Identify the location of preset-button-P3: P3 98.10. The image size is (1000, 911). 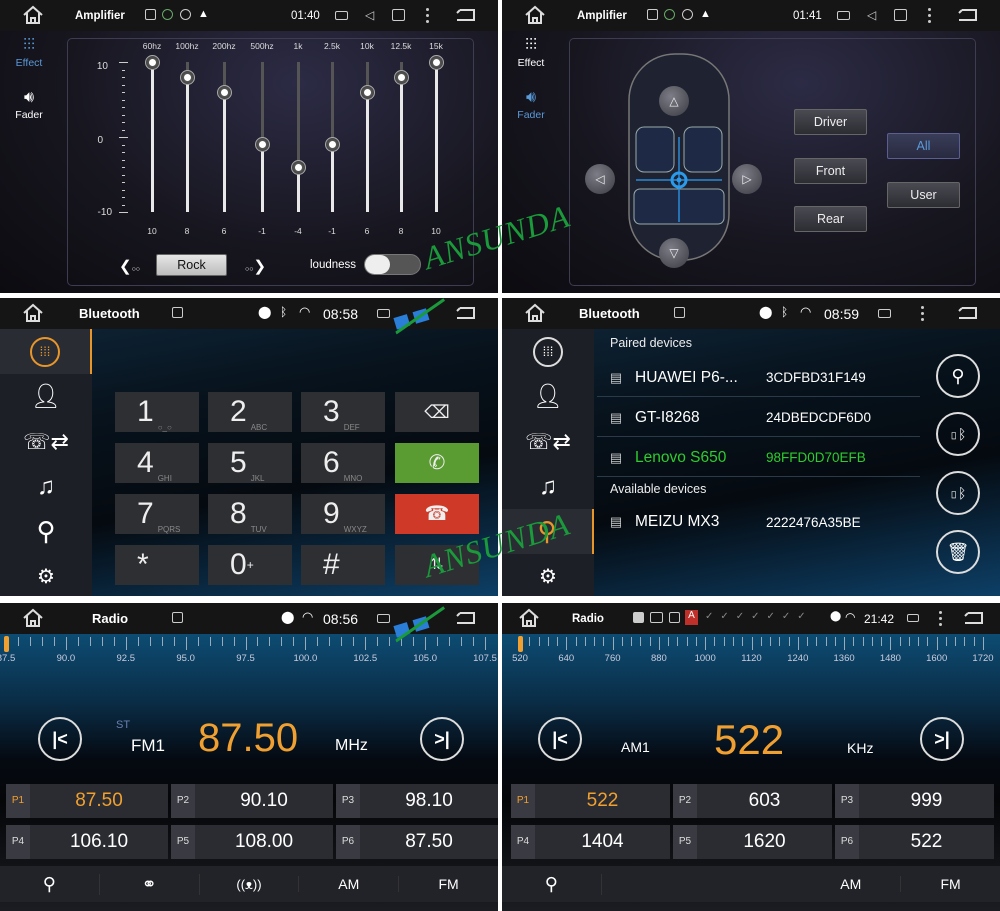
(417, 801).